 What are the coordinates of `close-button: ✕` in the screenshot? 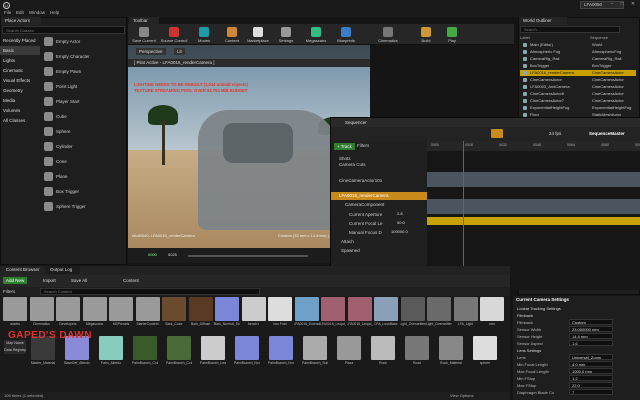 It's located at (633, 4).